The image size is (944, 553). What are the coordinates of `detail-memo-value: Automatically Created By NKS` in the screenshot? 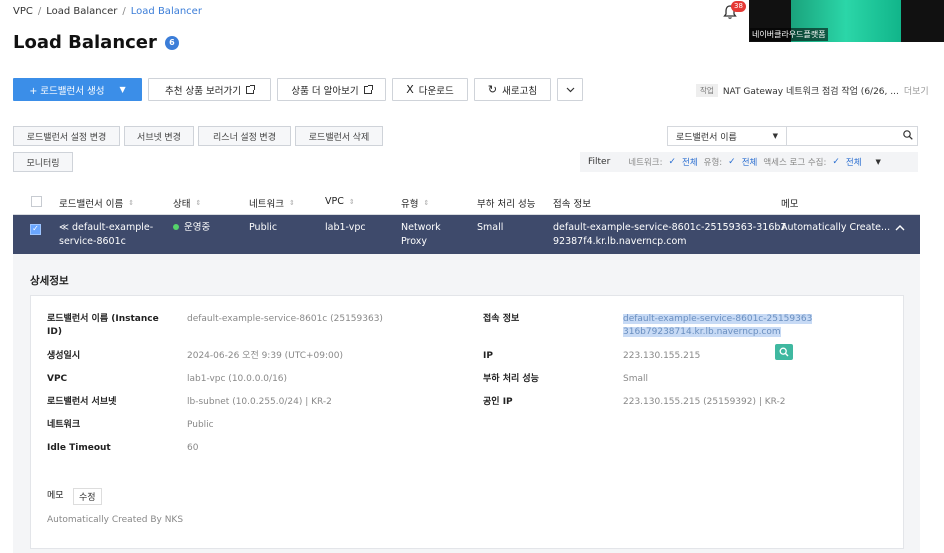 It's located at (115, 520).